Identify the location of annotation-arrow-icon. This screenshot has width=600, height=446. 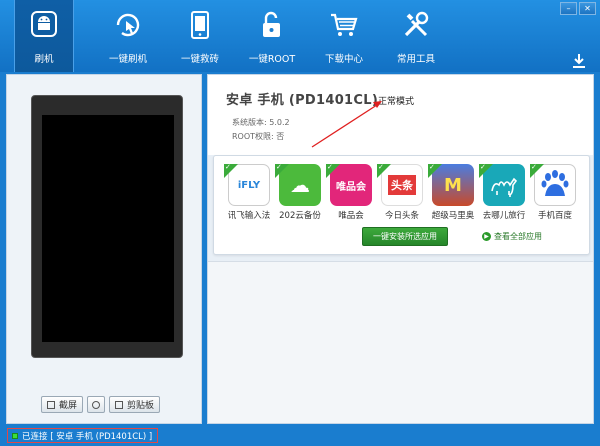
(346, 124).